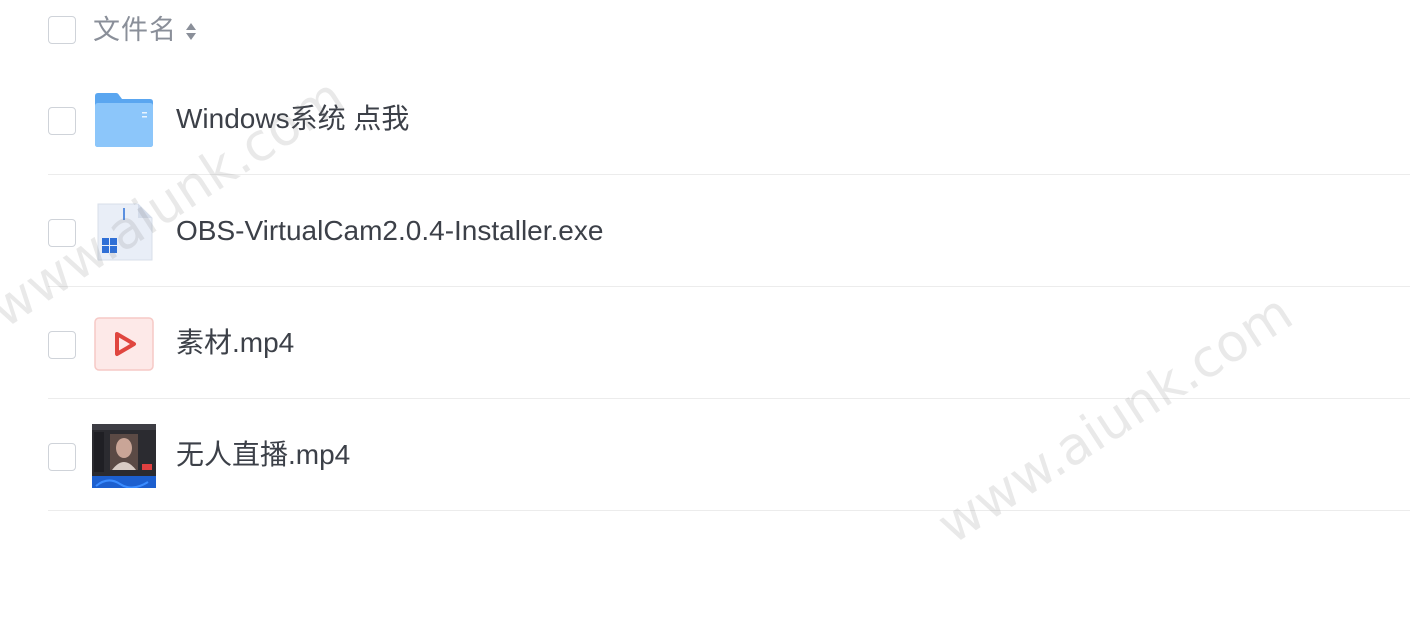 The image size is (1410, 626). I want to click on file-name: Windows系统 点我, so click(292, 119).